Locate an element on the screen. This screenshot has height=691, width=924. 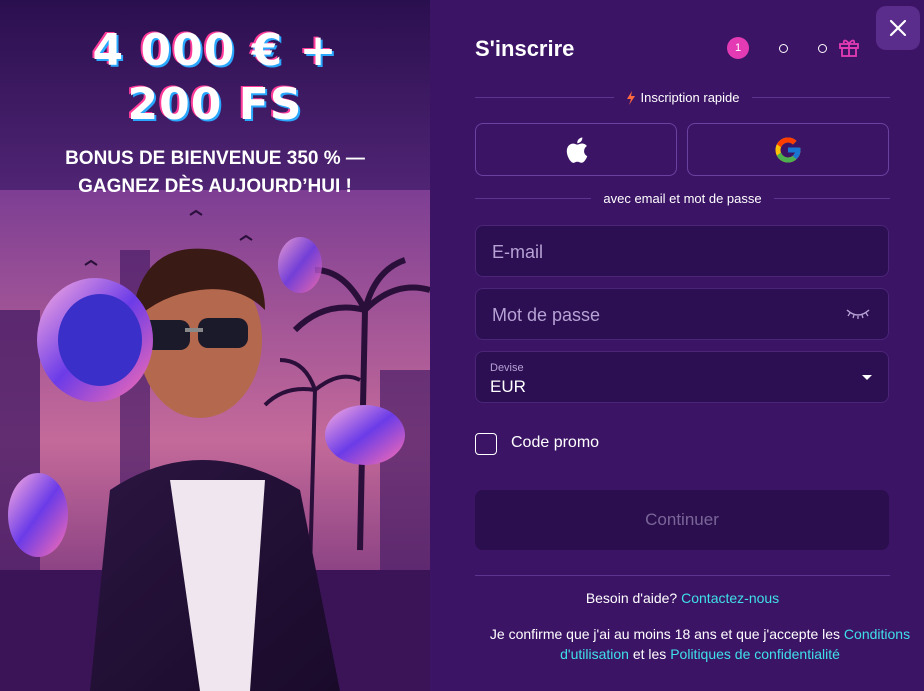
continue-button: Continuer is located at coordinates (682, 520).